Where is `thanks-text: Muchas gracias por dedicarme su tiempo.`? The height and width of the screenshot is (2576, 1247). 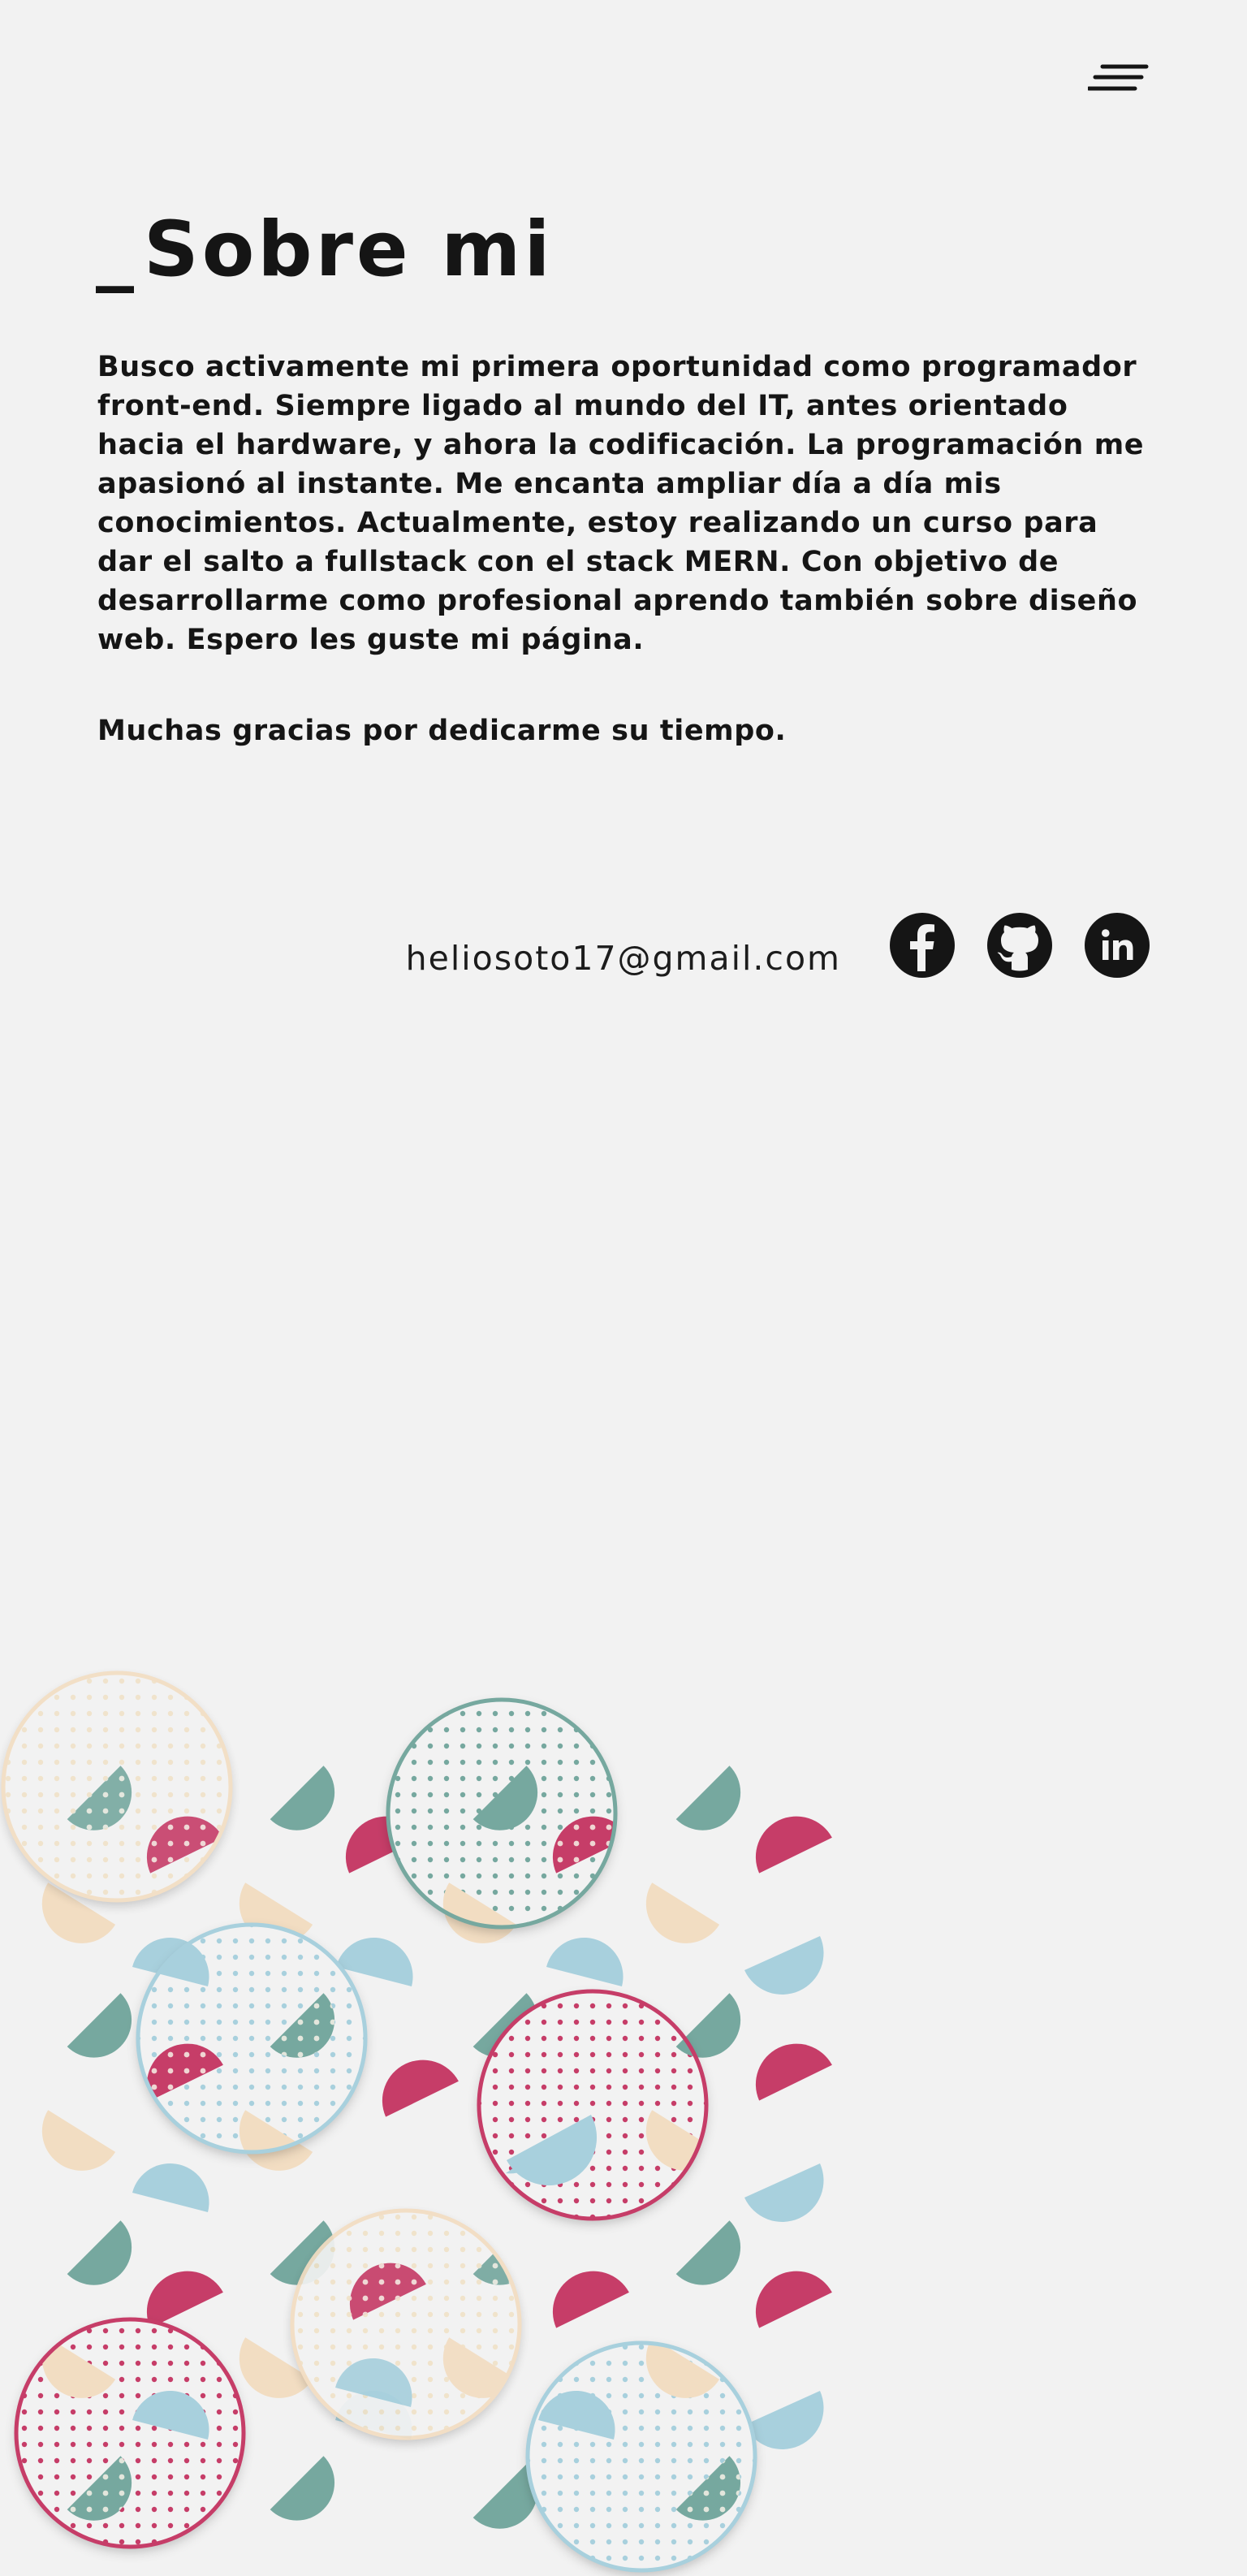
thanks-text: Muchas gracias por dedicarme su tiempo. is located at coordinates (442, 731).